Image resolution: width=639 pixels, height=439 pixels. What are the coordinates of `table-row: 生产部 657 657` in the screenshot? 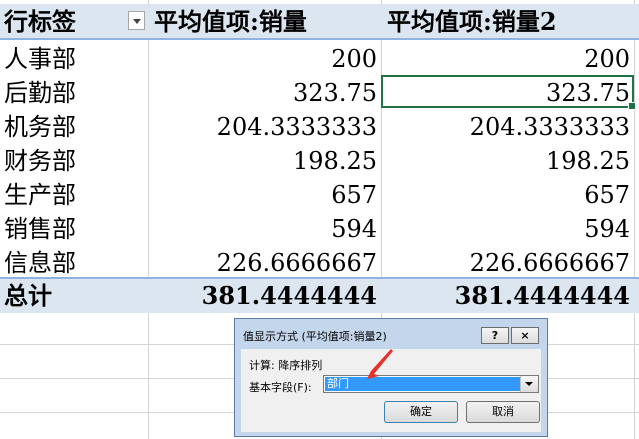 It's located at (319, 195).